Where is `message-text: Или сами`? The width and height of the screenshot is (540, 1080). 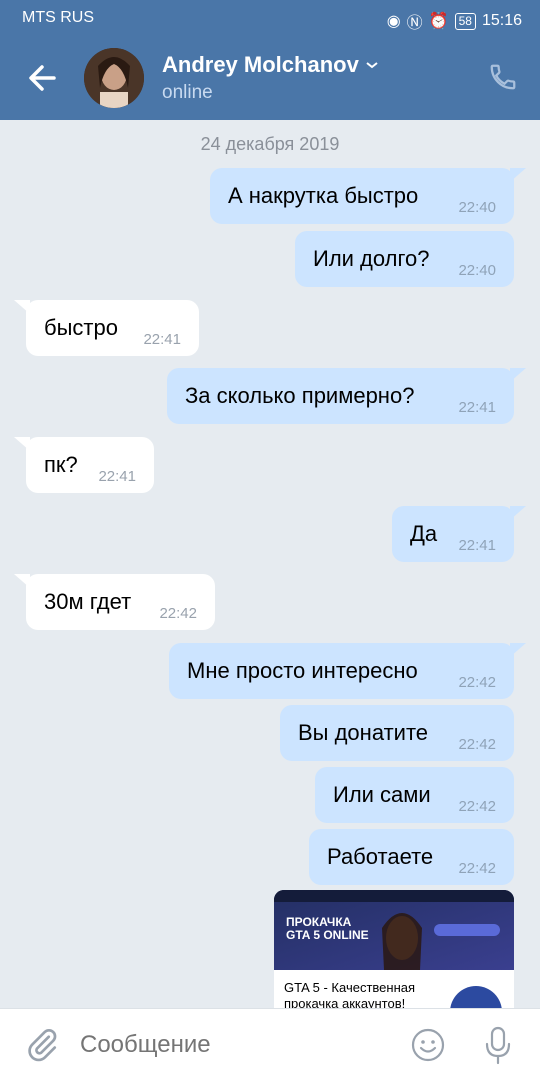 message-text: Или сами is located at coordinates (382, 794).